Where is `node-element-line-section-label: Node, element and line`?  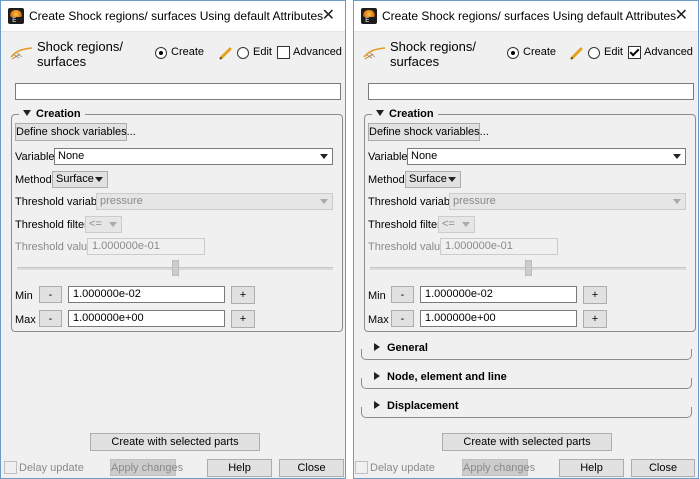 node-element-line-section-label: Node, element and line is located at coordinates (447, 377).